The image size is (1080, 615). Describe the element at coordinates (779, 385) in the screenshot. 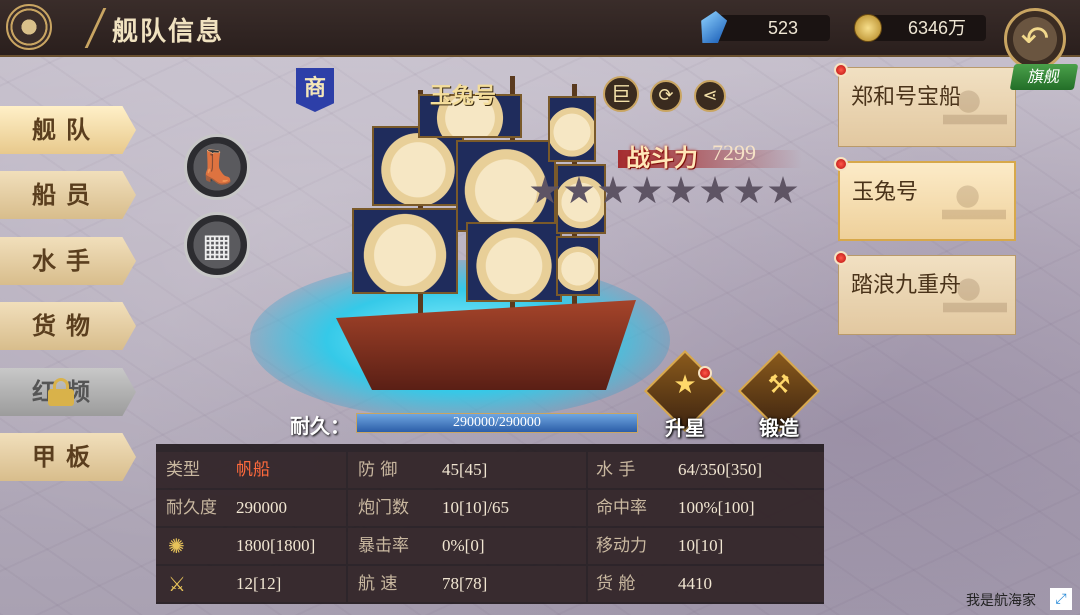

I see `anvil-icon: ⚒` at that location.